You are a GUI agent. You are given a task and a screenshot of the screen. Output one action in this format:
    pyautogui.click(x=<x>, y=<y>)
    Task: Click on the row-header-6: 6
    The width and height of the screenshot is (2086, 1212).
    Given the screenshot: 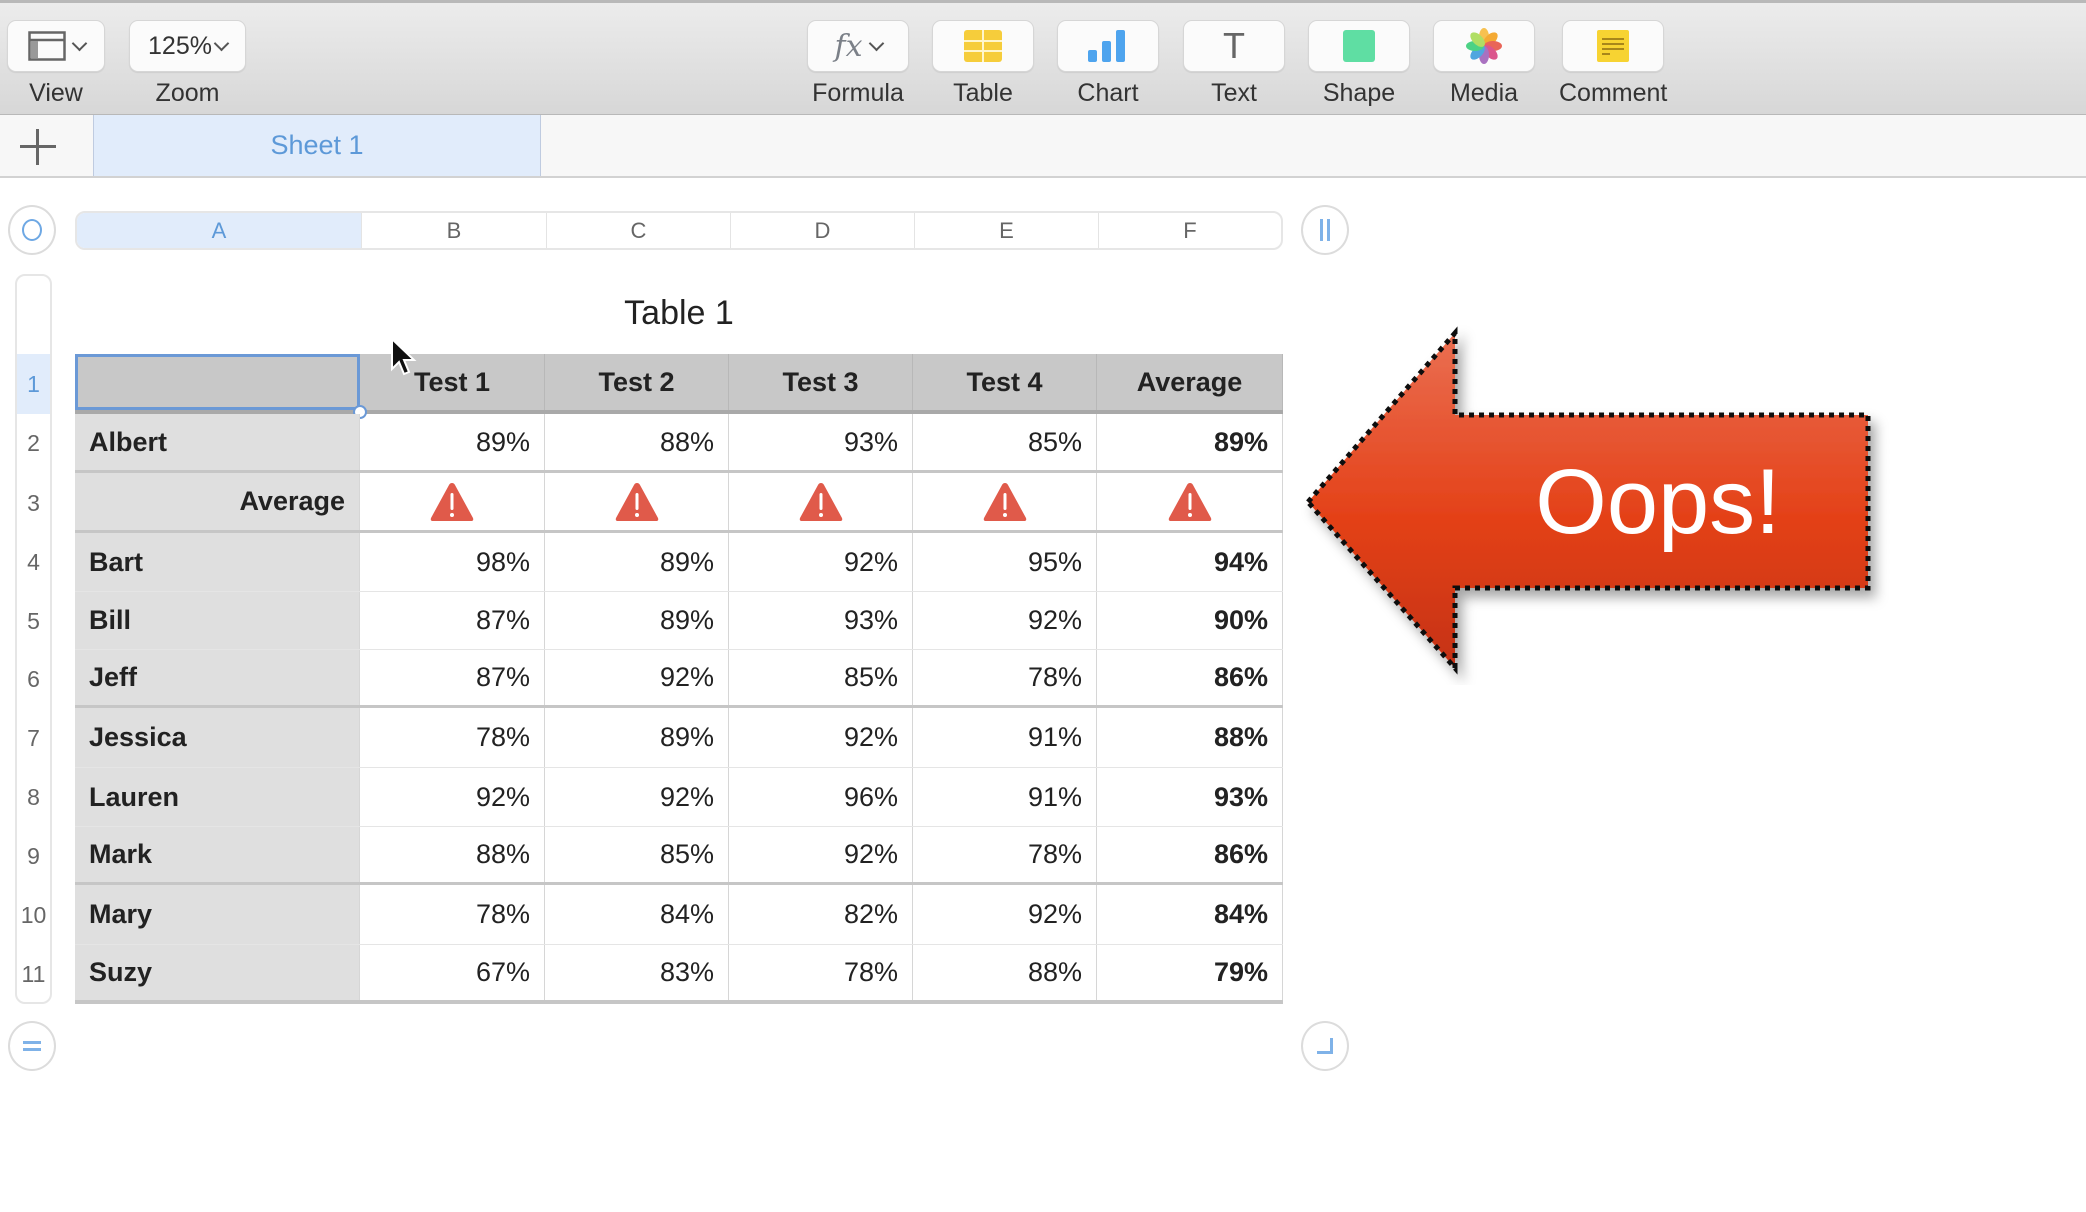 What is the action you would take?
    pyautogui.click(x=33, y=679)
    